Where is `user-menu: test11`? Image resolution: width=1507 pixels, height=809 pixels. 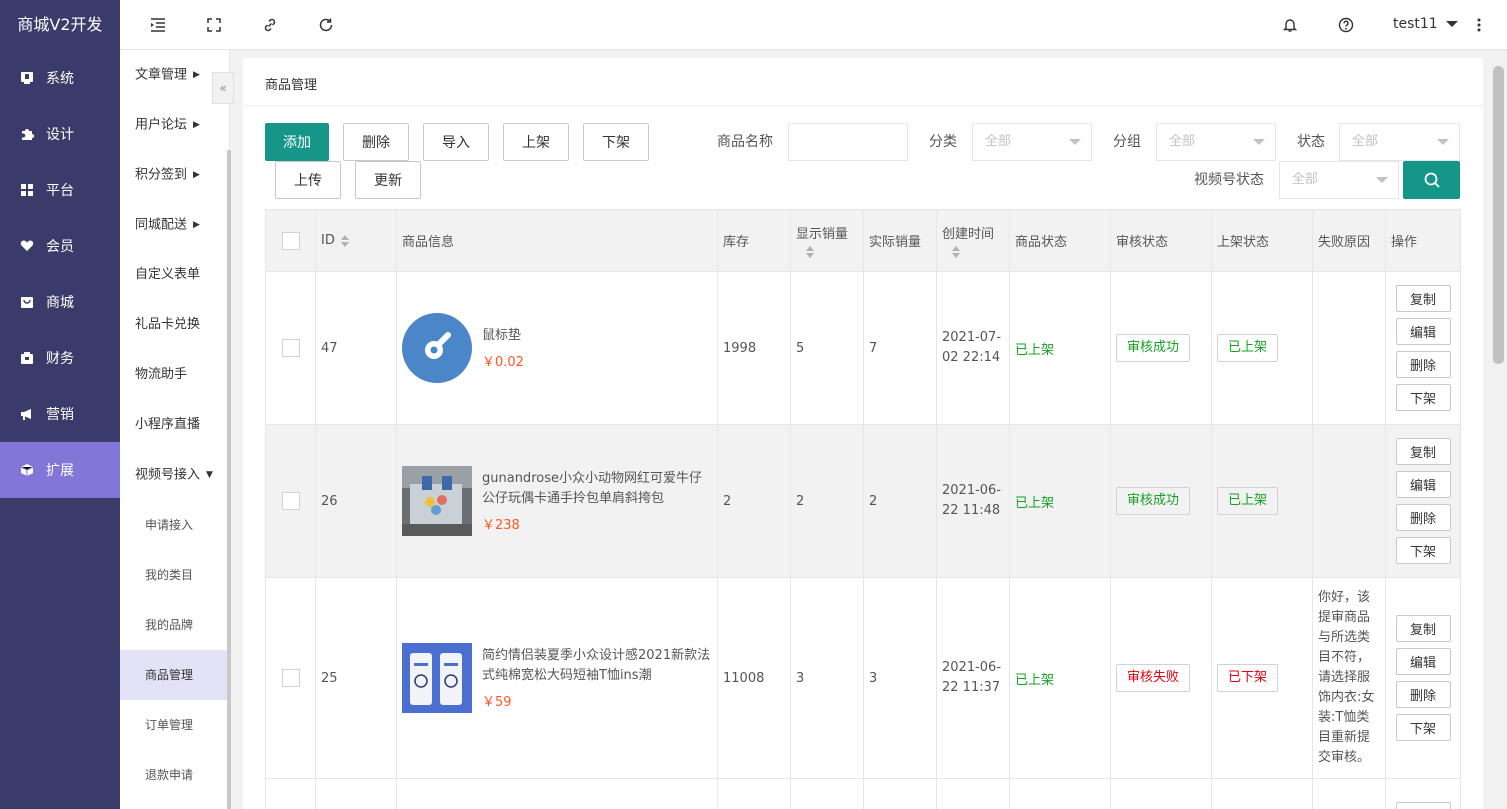
user-menu: test11 is located at coordinates (1426, 24).